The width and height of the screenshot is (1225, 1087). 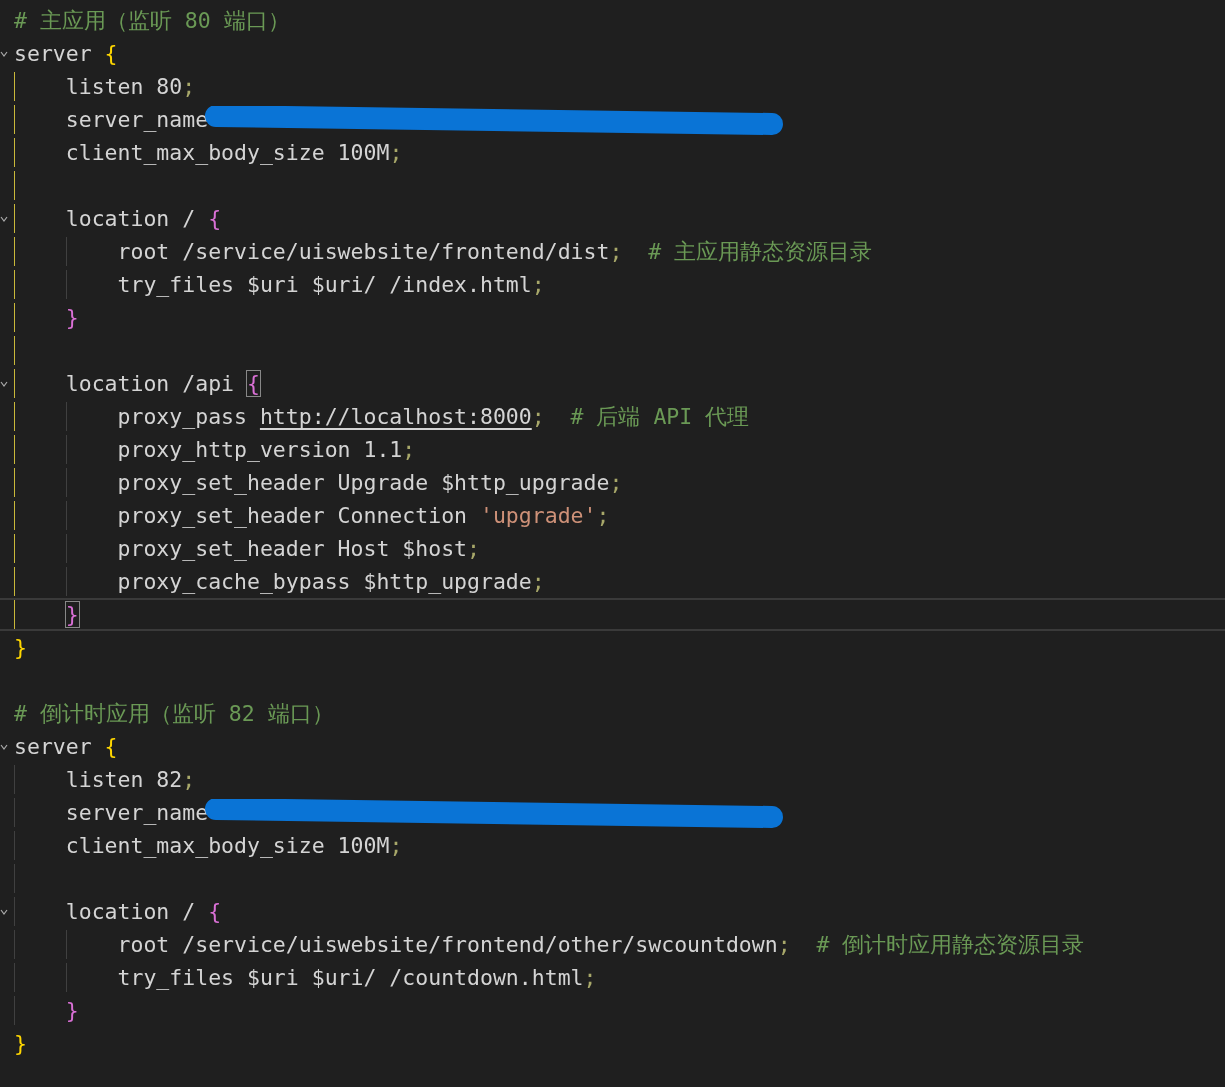 I want to click on code-text: proxy_set_header Host $host, so click(x=292, y=548).